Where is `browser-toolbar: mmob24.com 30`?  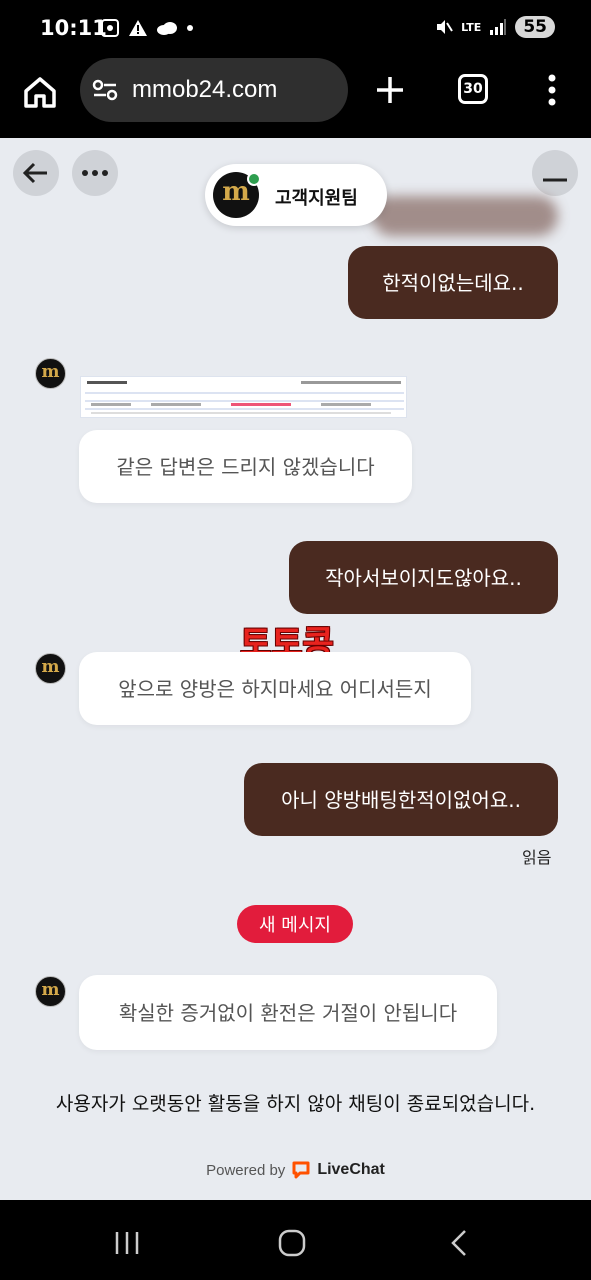 browser-toolbar: mmob24.com 30 is located at coordinates (295, 98).